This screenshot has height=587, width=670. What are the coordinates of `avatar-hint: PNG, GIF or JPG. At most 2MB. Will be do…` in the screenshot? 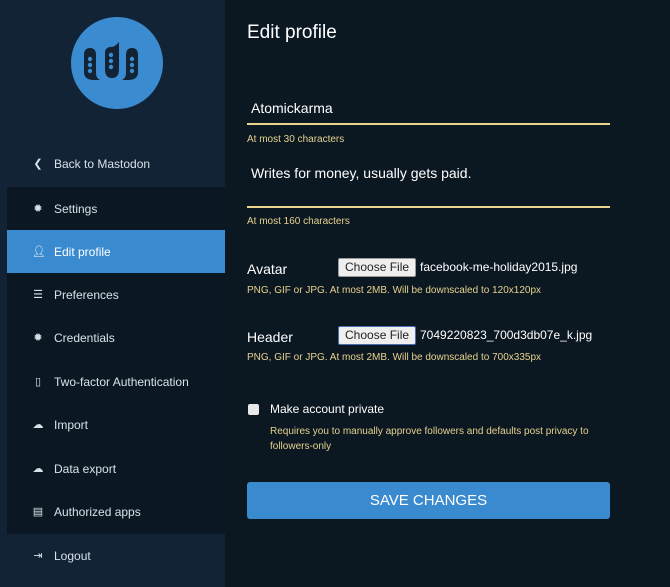 It's located at (394, 290).